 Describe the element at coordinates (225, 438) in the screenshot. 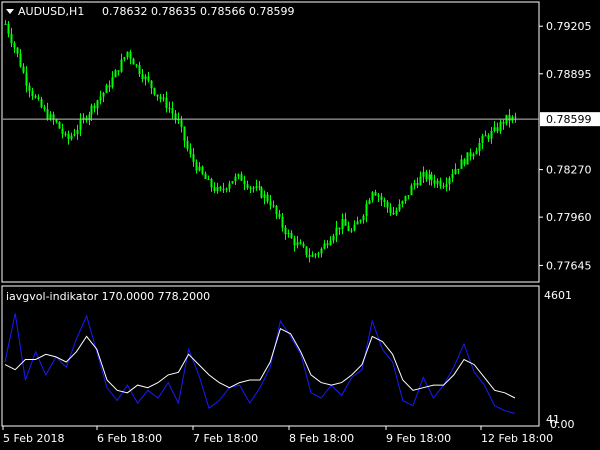

I see `time-tick-label: 7 Feb 18:00` at that location.